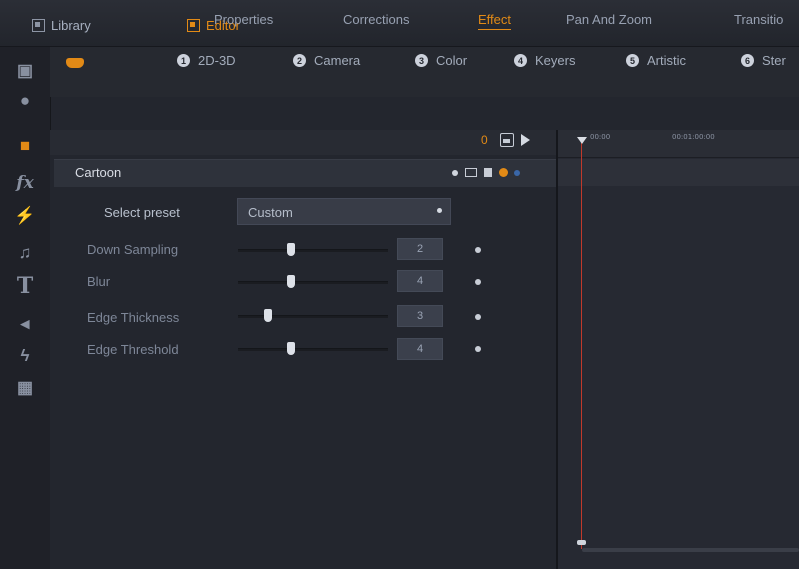 This screenshot has height=569, width=799. I want to click on save-icon, so click(507, 140).